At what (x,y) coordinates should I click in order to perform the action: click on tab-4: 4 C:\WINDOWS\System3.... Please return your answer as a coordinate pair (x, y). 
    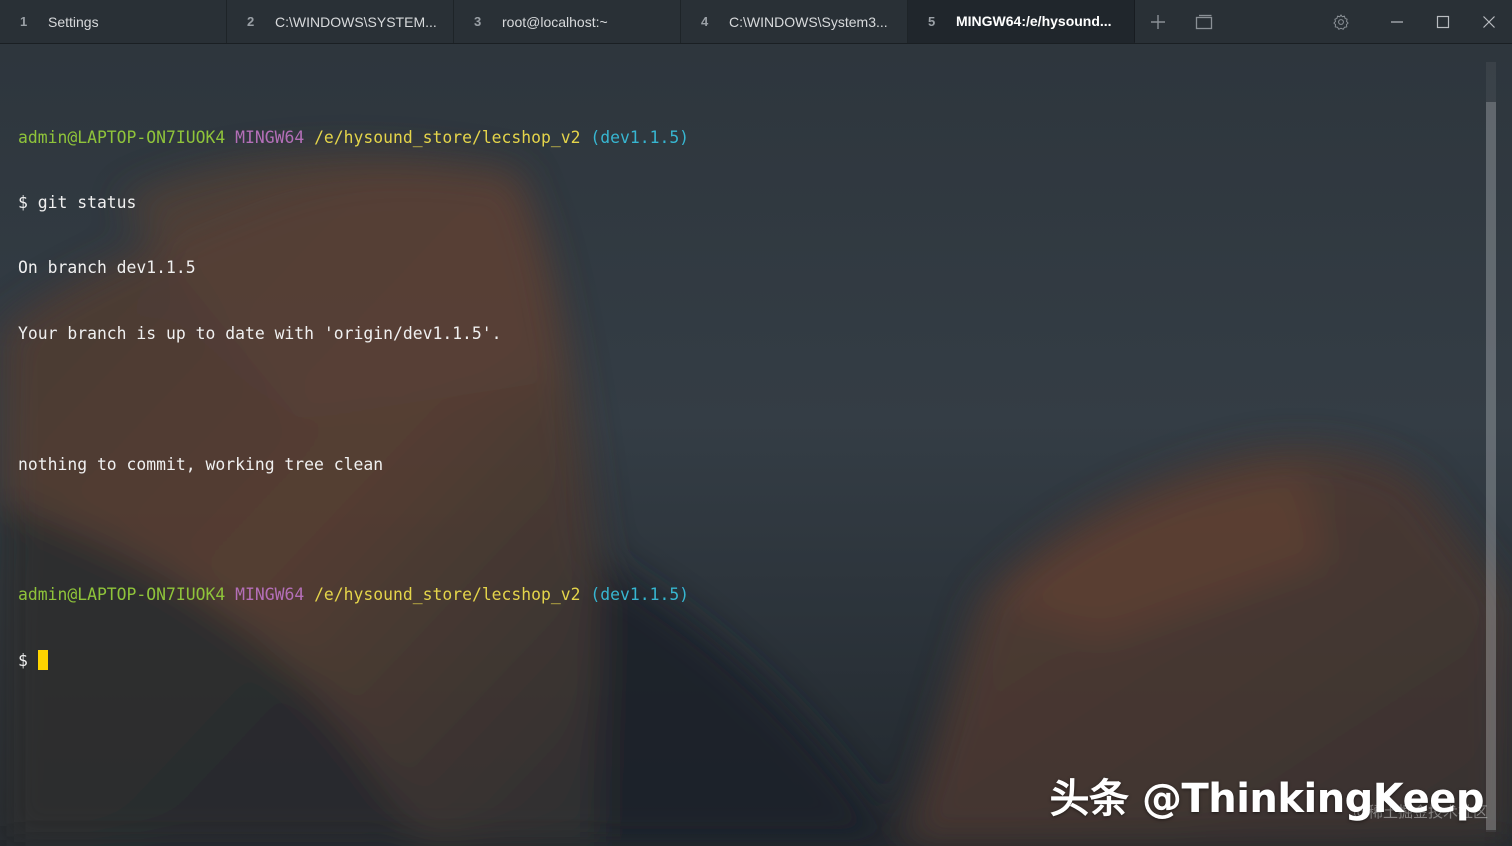
    Looking at the image, I should click on (794, 21).